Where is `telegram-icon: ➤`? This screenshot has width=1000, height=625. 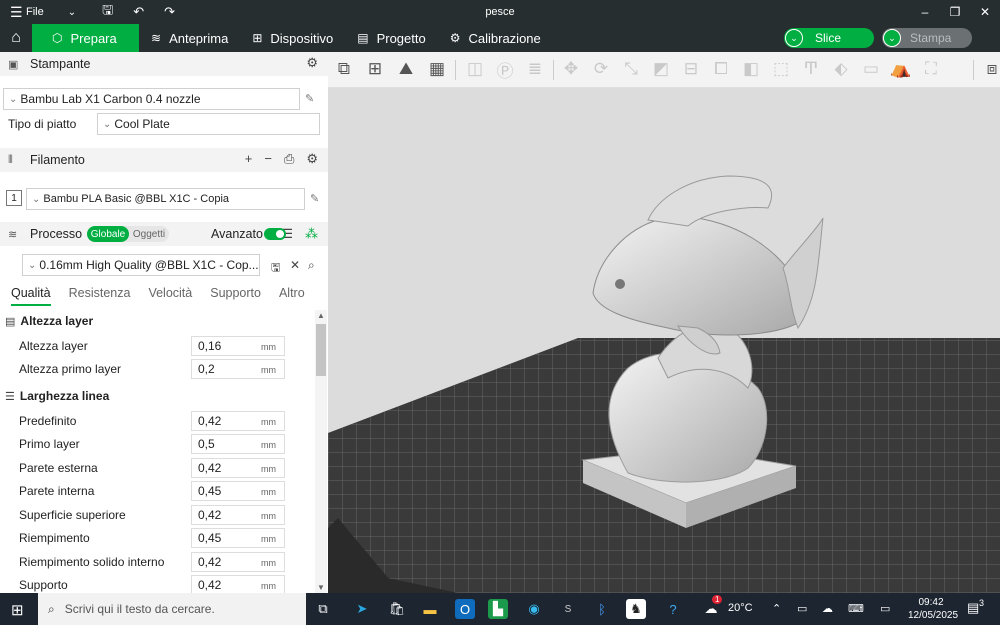 telegram-icon: ➤ is located at coordinates (362, 609).